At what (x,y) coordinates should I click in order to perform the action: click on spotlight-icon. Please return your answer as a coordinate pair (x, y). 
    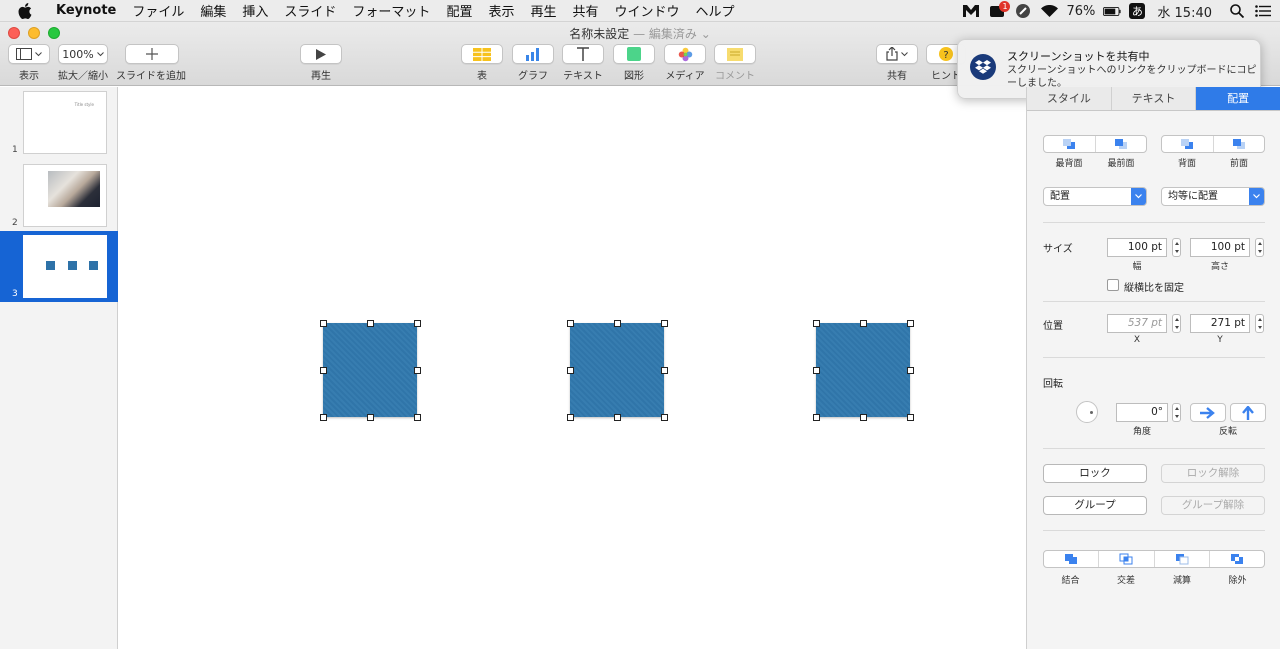
    Looking at the image, I should click on (1237, 11).